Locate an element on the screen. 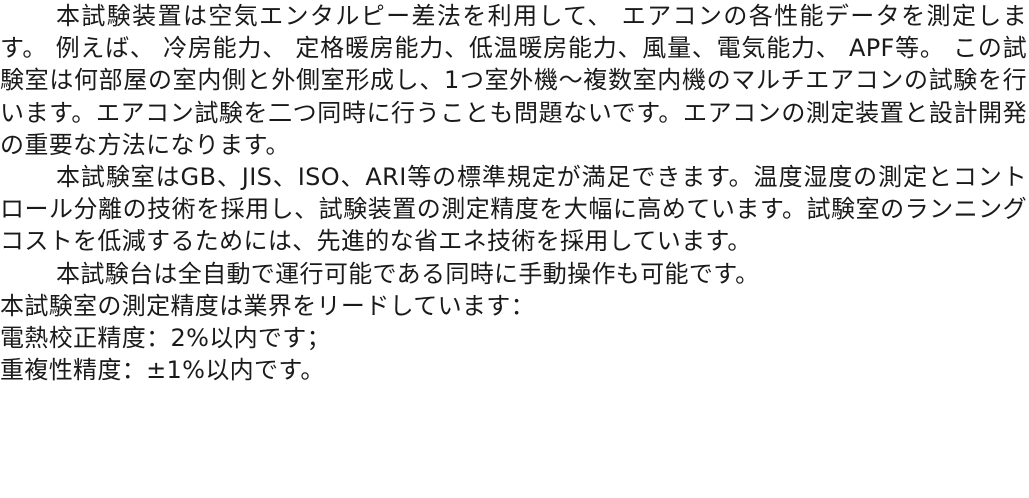 The width and height of the screenshot is (1029, 498). accuracy-item-repeatability: 重複性精度：±1%以内です。 is located at coordinates (162, 370).